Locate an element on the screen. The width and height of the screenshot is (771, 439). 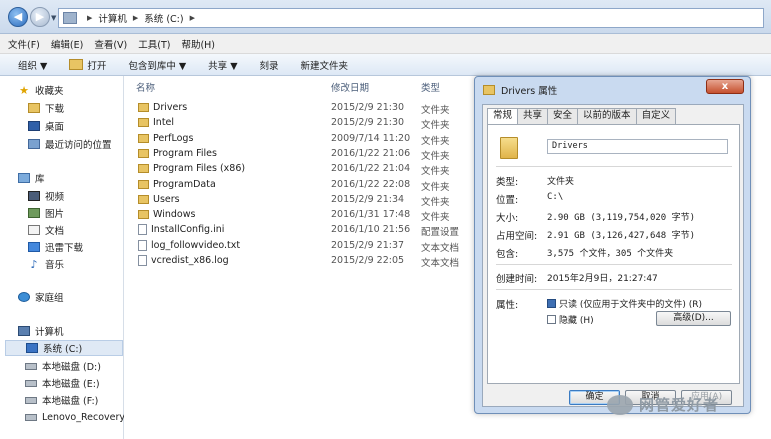
nav-computer: 计算机 is located at coordinates (80, 331).